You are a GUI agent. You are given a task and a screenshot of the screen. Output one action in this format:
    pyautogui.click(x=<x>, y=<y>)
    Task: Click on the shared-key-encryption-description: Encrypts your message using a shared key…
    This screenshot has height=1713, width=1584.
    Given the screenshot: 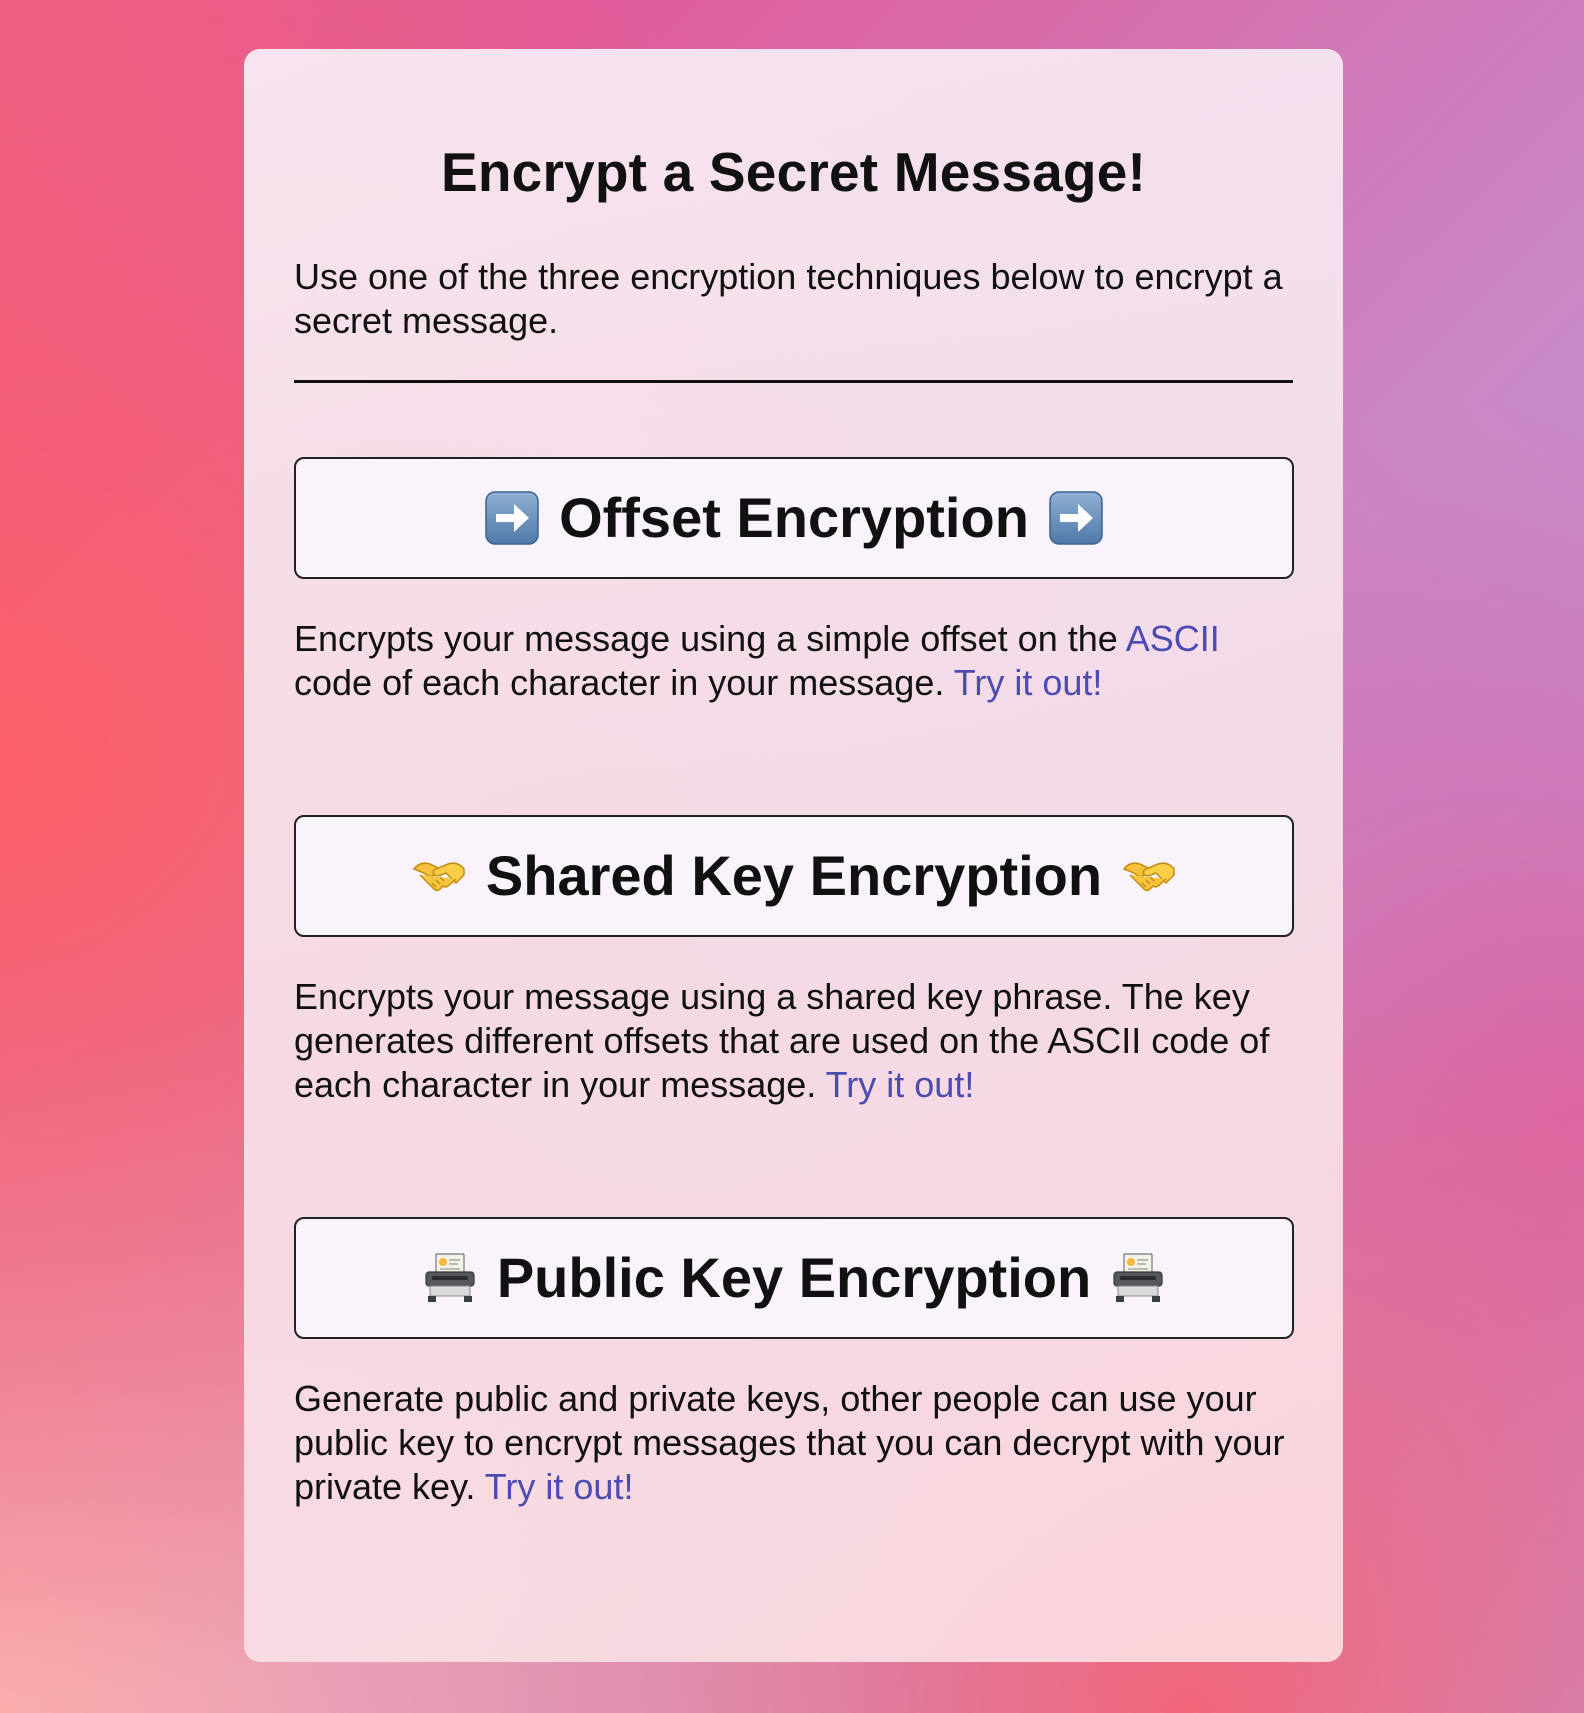 What is the action you would take?
    pyautogui.click(x=793, y=1041)
    